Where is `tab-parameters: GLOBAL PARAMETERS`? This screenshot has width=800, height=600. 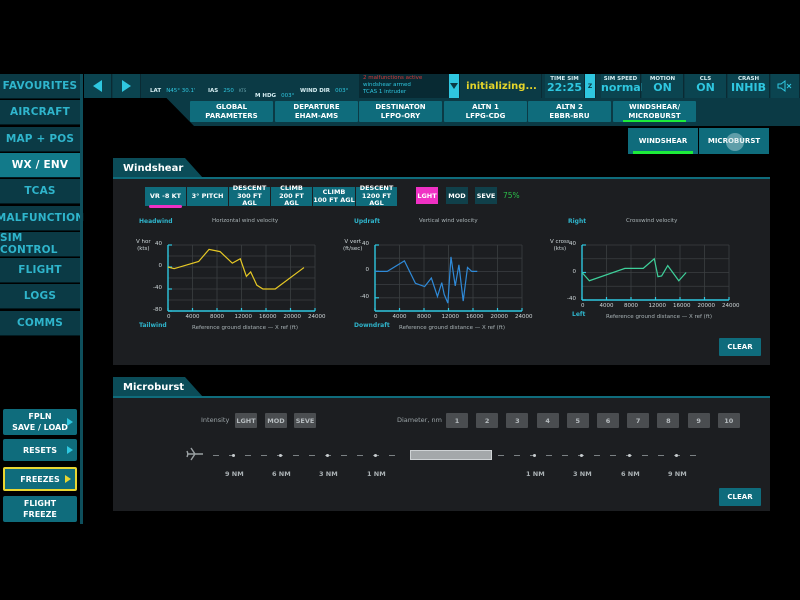
tab-parameters: GLOBAL PARAMETERS is located at coordinates (231, 111).